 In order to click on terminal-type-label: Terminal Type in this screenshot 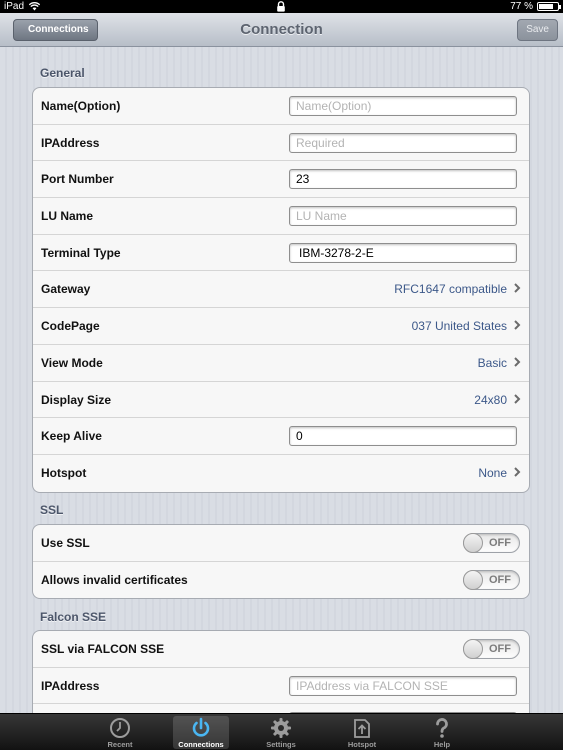, I will do `click(81, 252)`.